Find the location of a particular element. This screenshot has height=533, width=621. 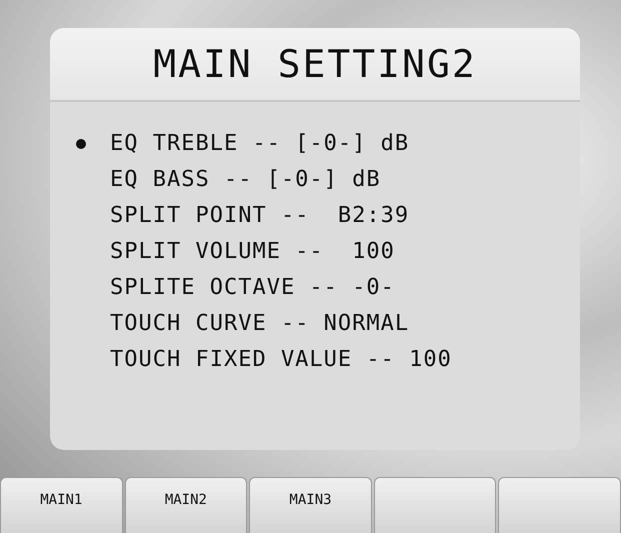

tab-button: MAIN3 is located at coordinates (310, 505).